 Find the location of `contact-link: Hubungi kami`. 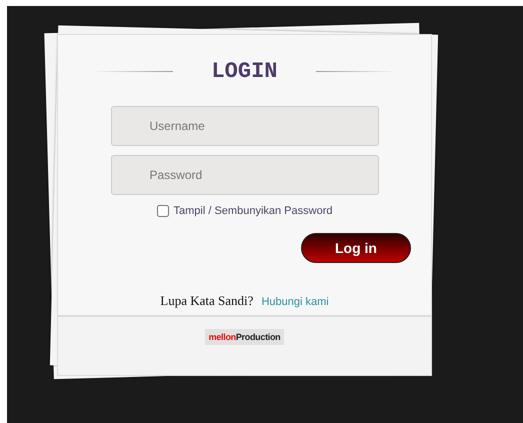

contact-link: Hubungi kami is located at coordinates (295, 302).